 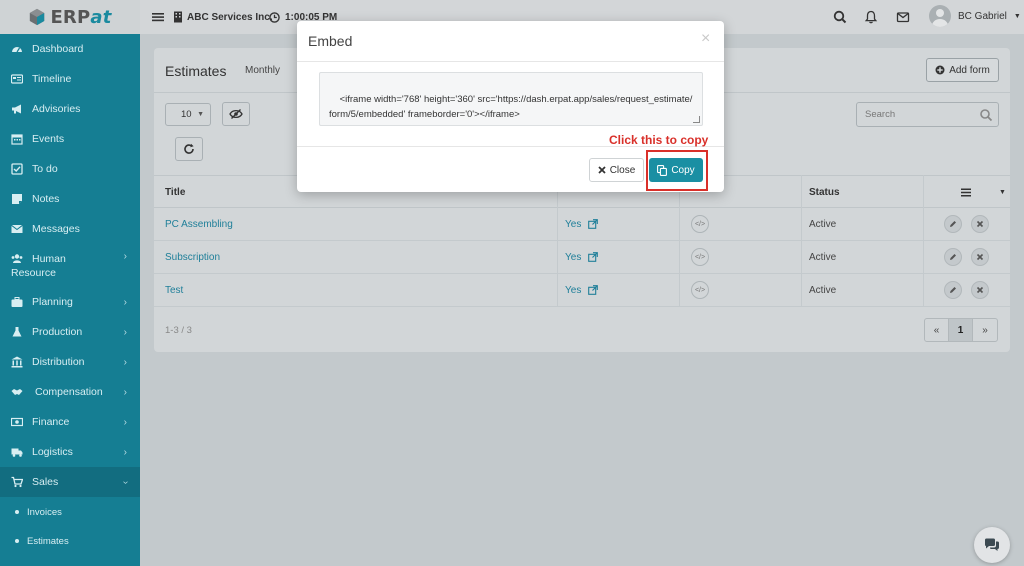 I want to click on envelope-icon, so click(x=17, y=228).